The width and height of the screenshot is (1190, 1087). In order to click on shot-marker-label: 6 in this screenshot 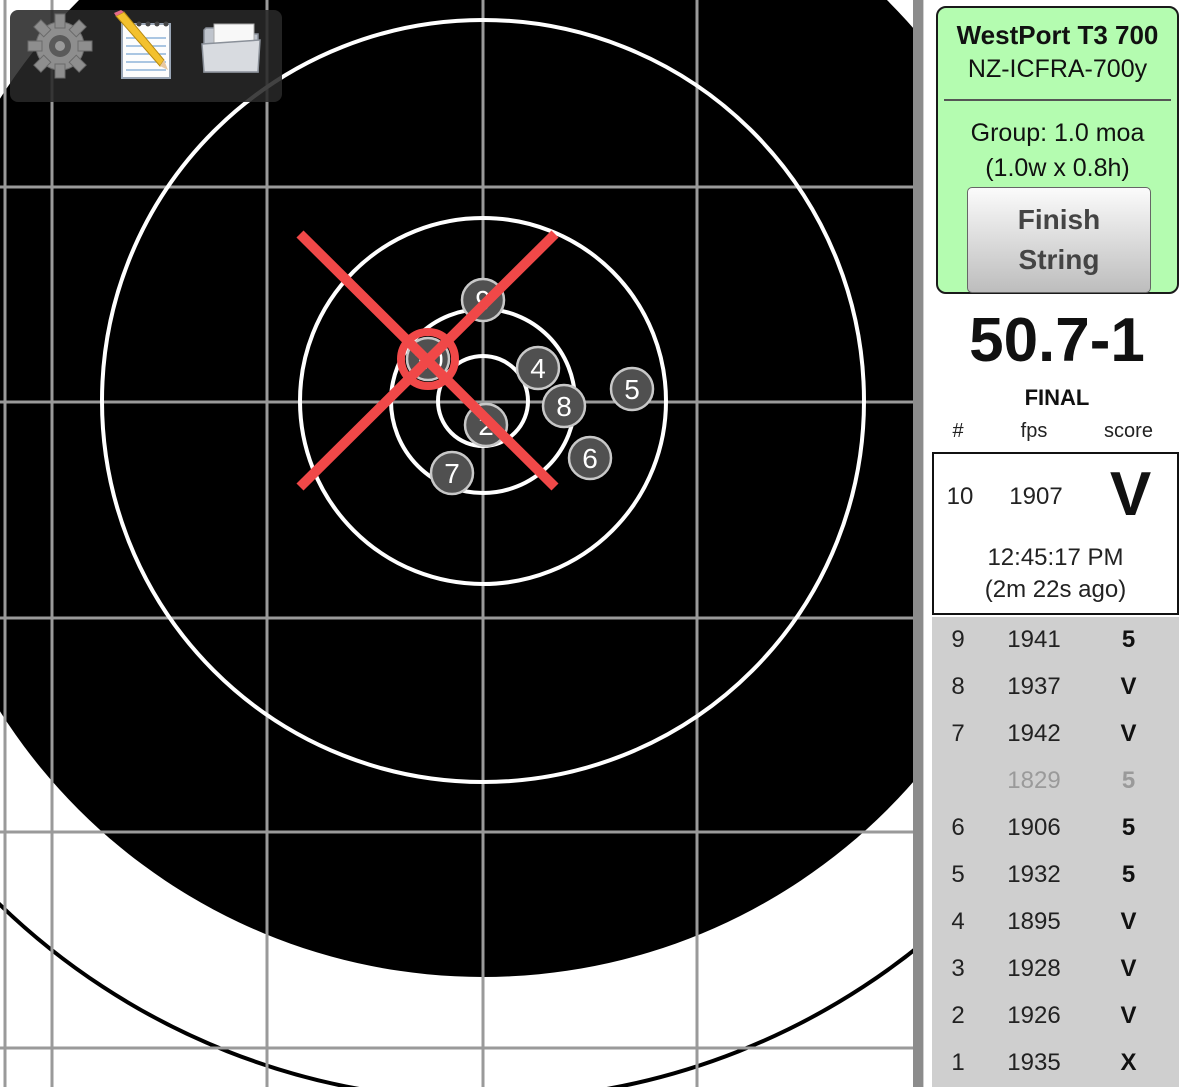, I will do `click(590, 458)`.